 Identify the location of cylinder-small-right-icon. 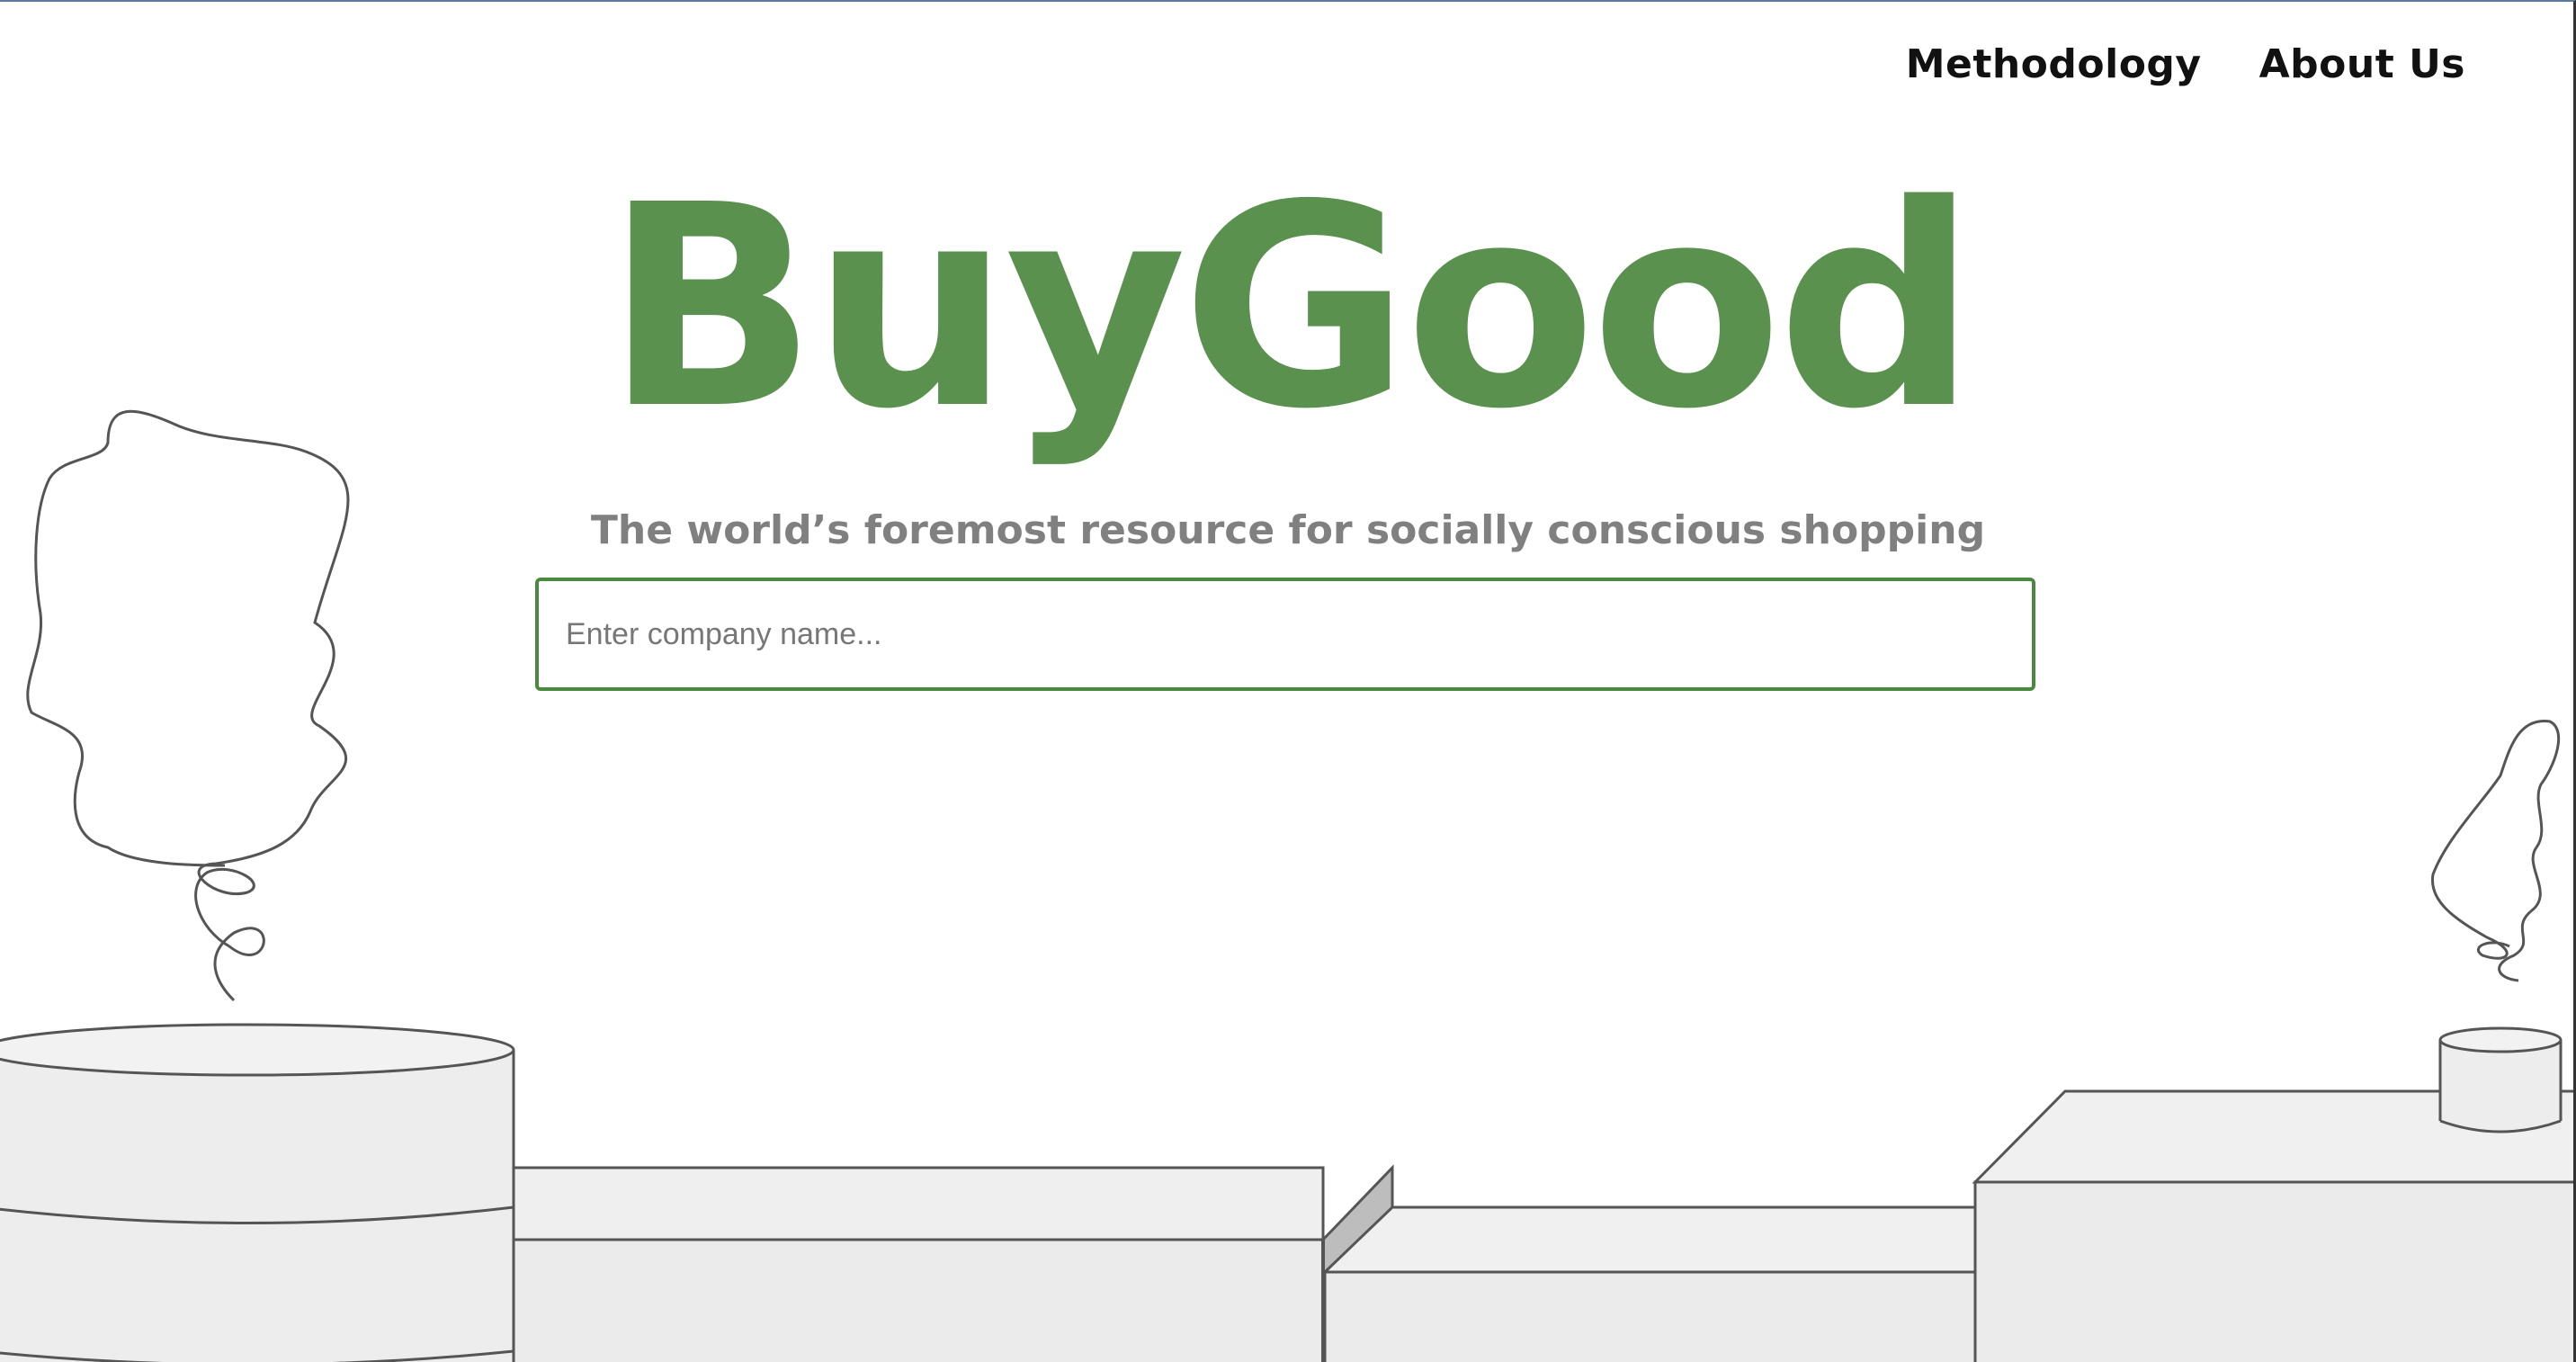
(2500, 1080).